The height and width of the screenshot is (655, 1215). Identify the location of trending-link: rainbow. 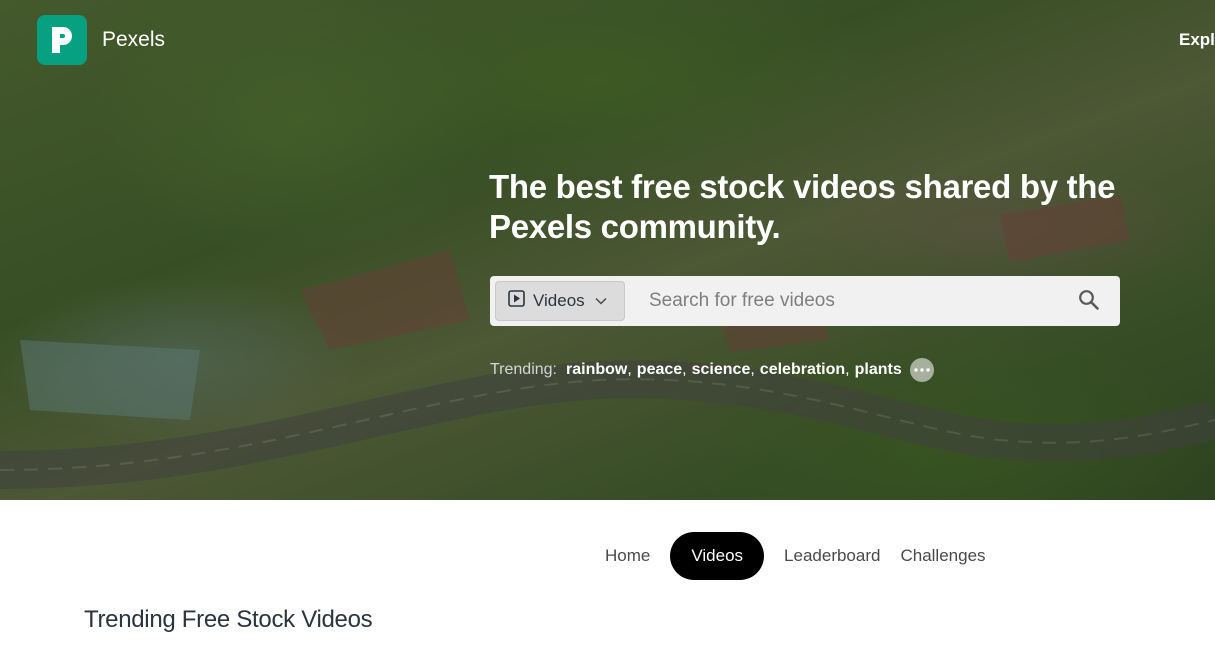
(596, 370).